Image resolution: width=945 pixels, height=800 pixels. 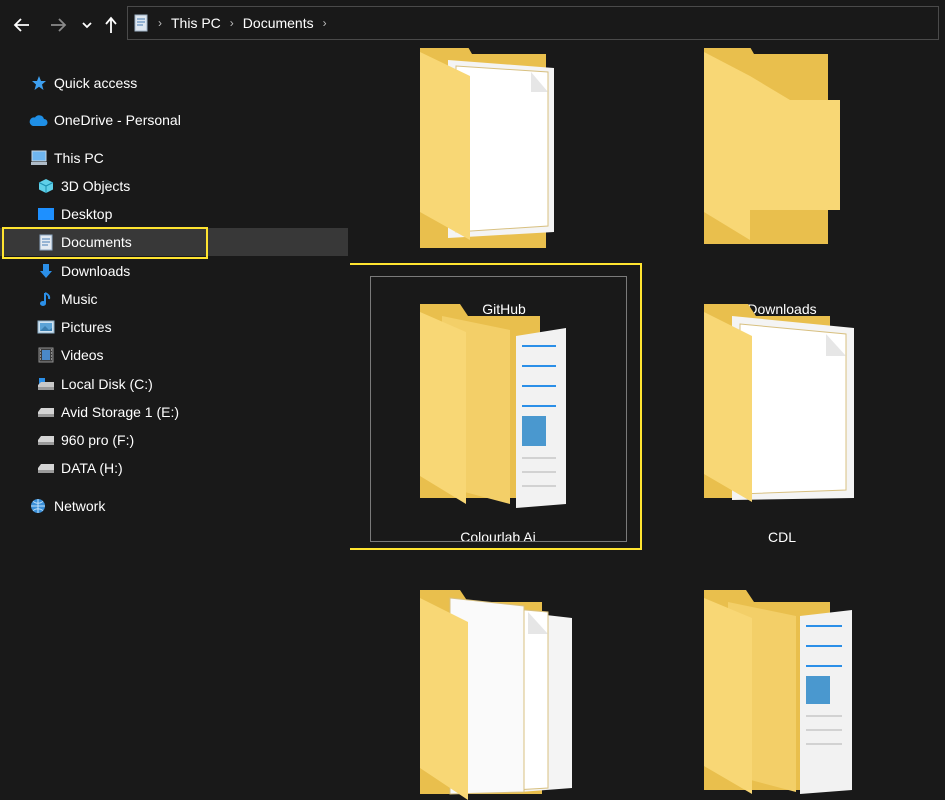 I want to click on sidebar-item-label: Downloads, so click(x=96, y=271).